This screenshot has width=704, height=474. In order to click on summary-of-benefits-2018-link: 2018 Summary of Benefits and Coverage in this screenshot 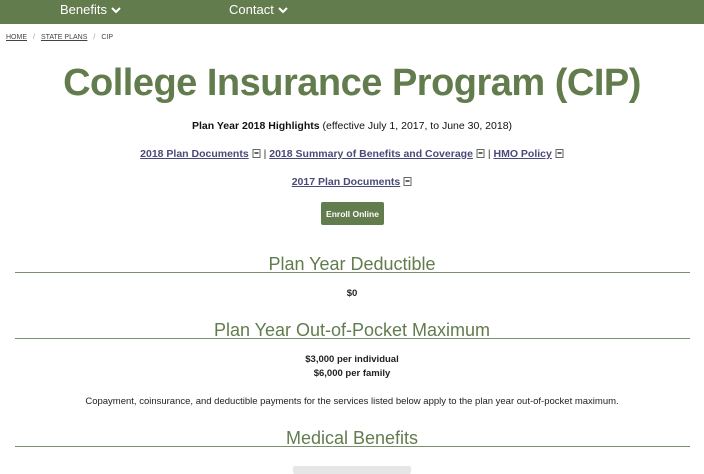, I will do `click(377, 154)`.